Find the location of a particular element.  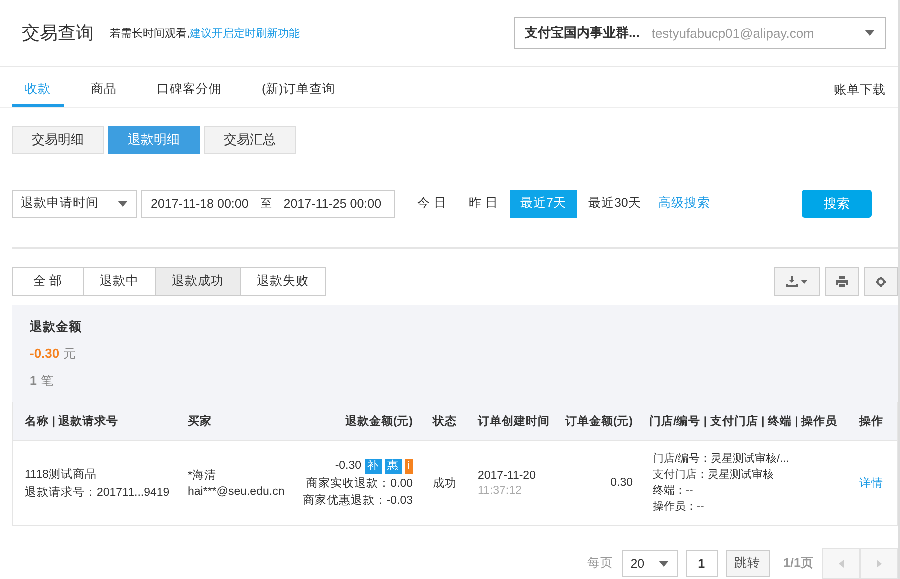

settings-button is located at coordinates (881, 281).